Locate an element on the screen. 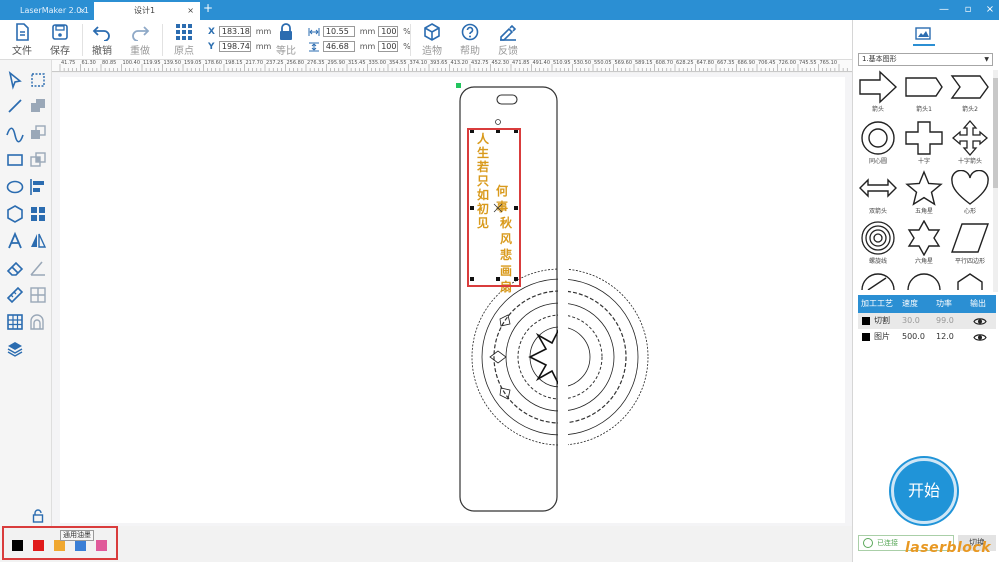 The width and height of the screenshot is (999, 562). shape-five-point-star: 五角星 is located at coordinates (924, 193).